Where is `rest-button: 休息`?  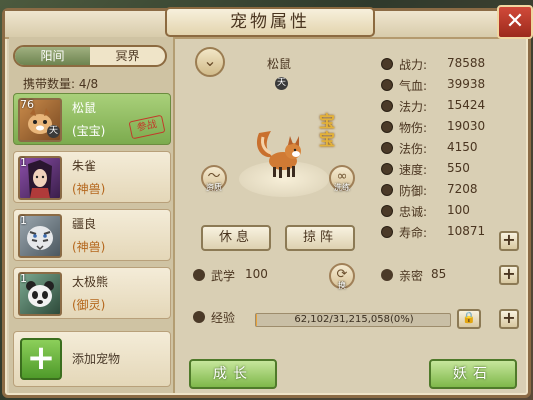 rest-button: 休息 is located at coordinates (236, 238).